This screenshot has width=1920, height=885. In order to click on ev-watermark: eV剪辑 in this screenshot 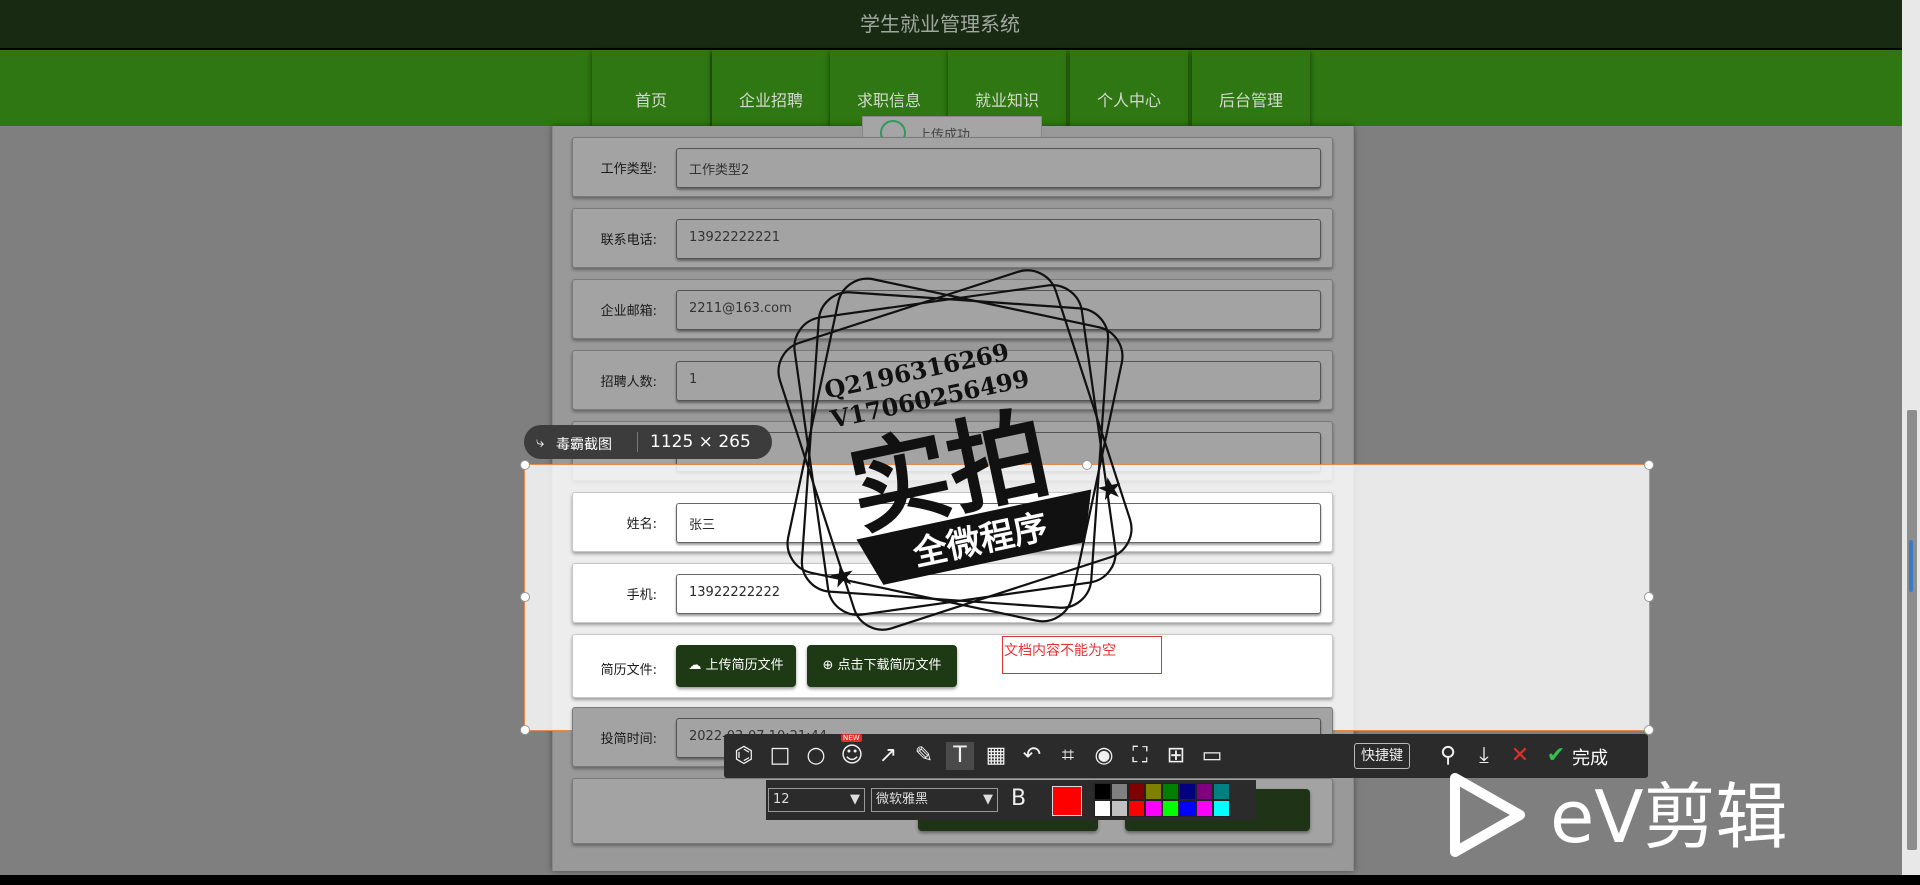, I will do `click(1619, 816)`.